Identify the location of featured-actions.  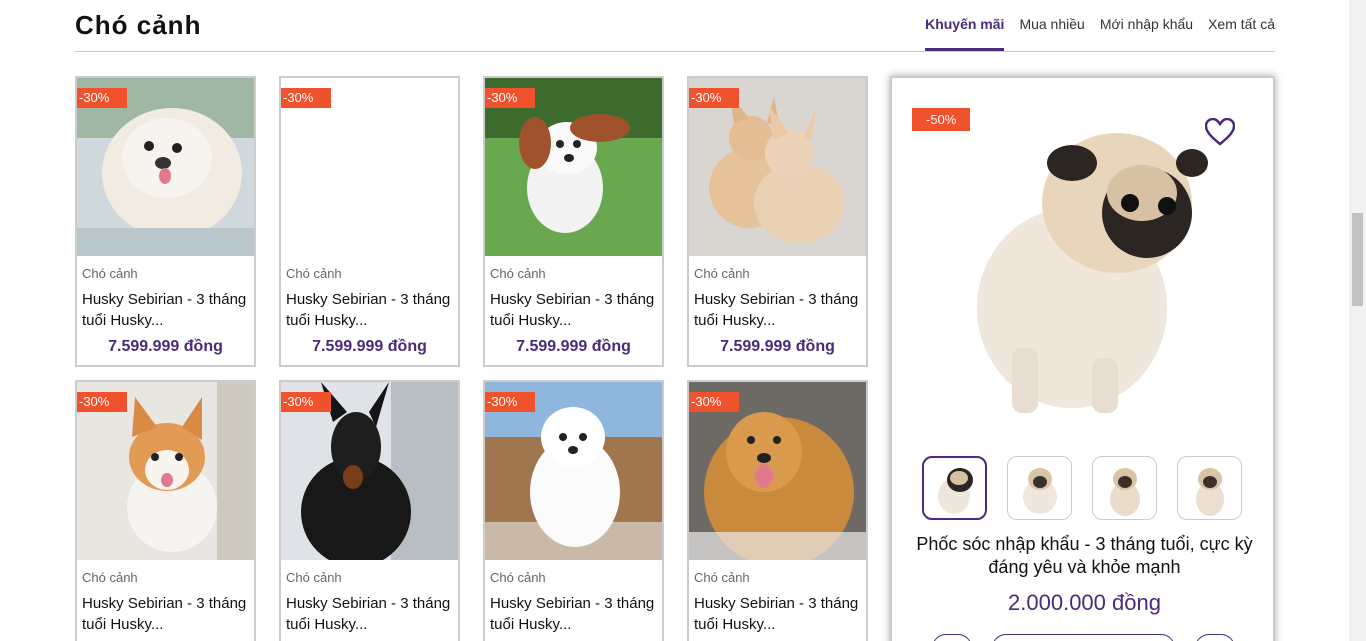
(1083, 637).